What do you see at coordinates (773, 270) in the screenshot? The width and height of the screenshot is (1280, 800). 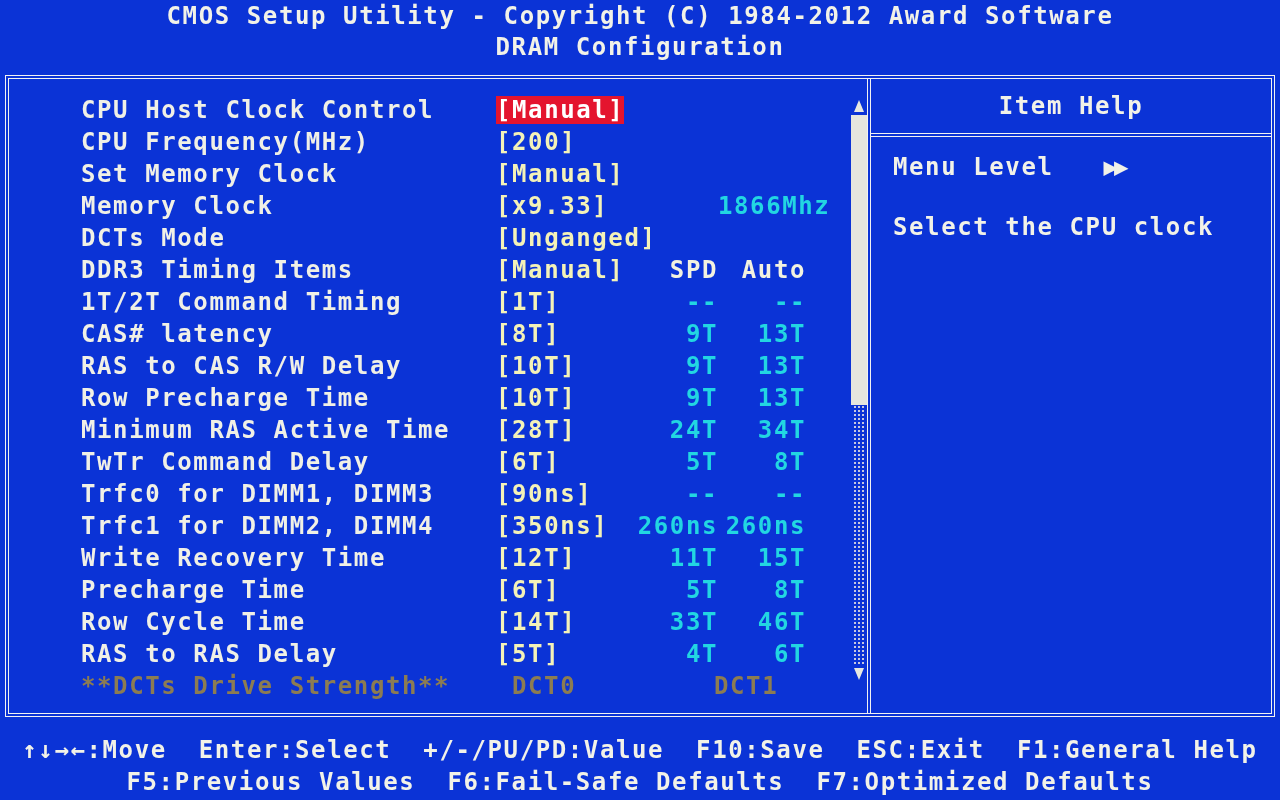 I see `column-header: Auto` at bounding box center [773, 270].